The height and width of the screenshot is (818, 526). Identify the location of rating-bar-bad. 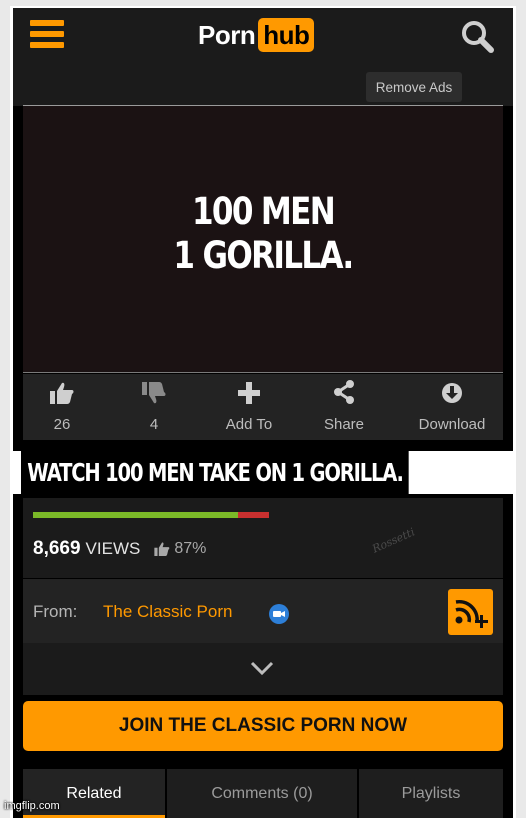
(253, 515).